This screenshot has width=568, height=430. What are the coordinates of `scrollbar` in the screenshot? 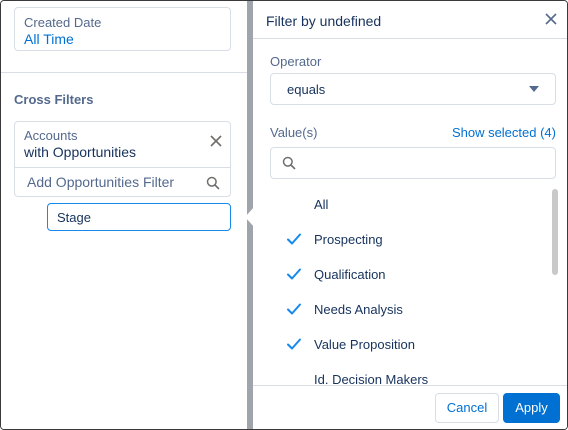 It's located at (555, 284).